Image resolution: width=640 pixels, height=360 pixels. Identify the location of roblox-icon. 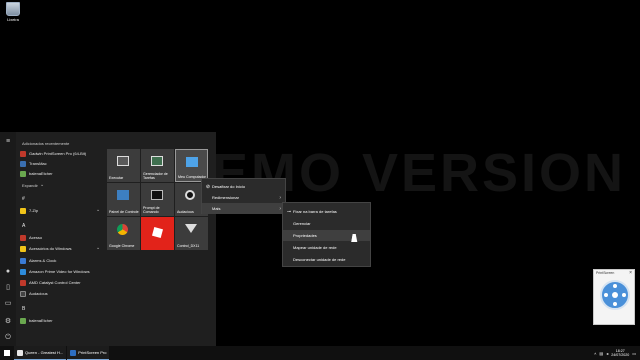
(157, 232).